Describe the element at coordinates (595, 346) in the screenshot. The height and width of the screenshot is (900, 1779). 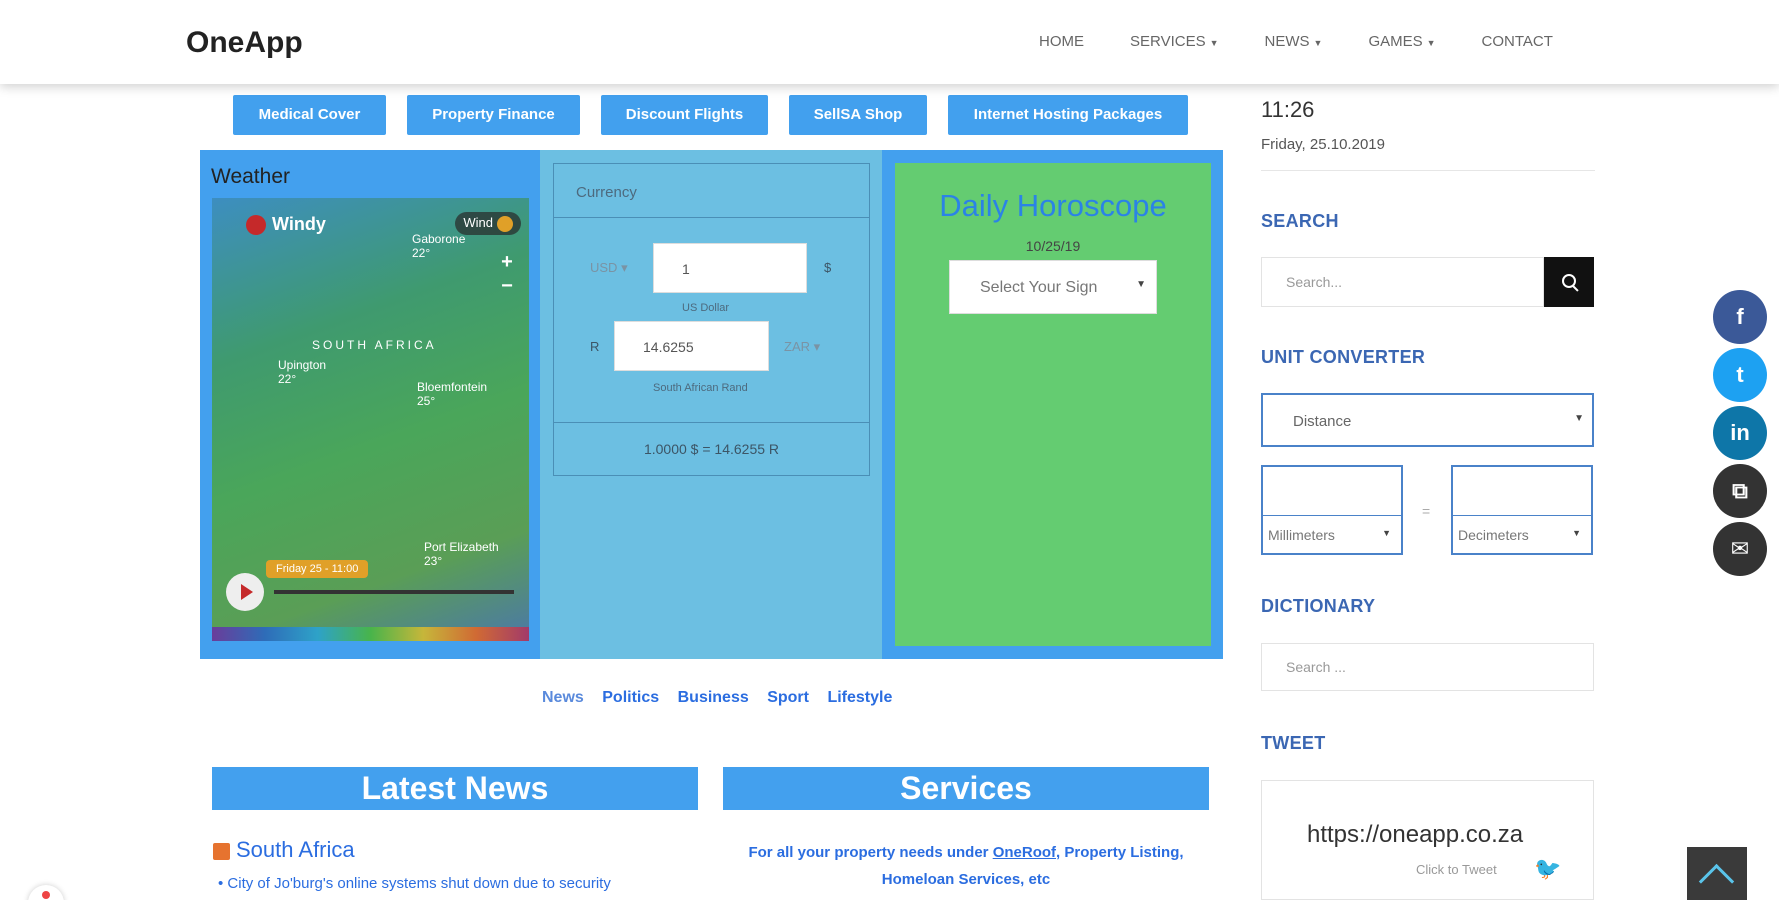
I see `to-currency-symbol: R` at that location.